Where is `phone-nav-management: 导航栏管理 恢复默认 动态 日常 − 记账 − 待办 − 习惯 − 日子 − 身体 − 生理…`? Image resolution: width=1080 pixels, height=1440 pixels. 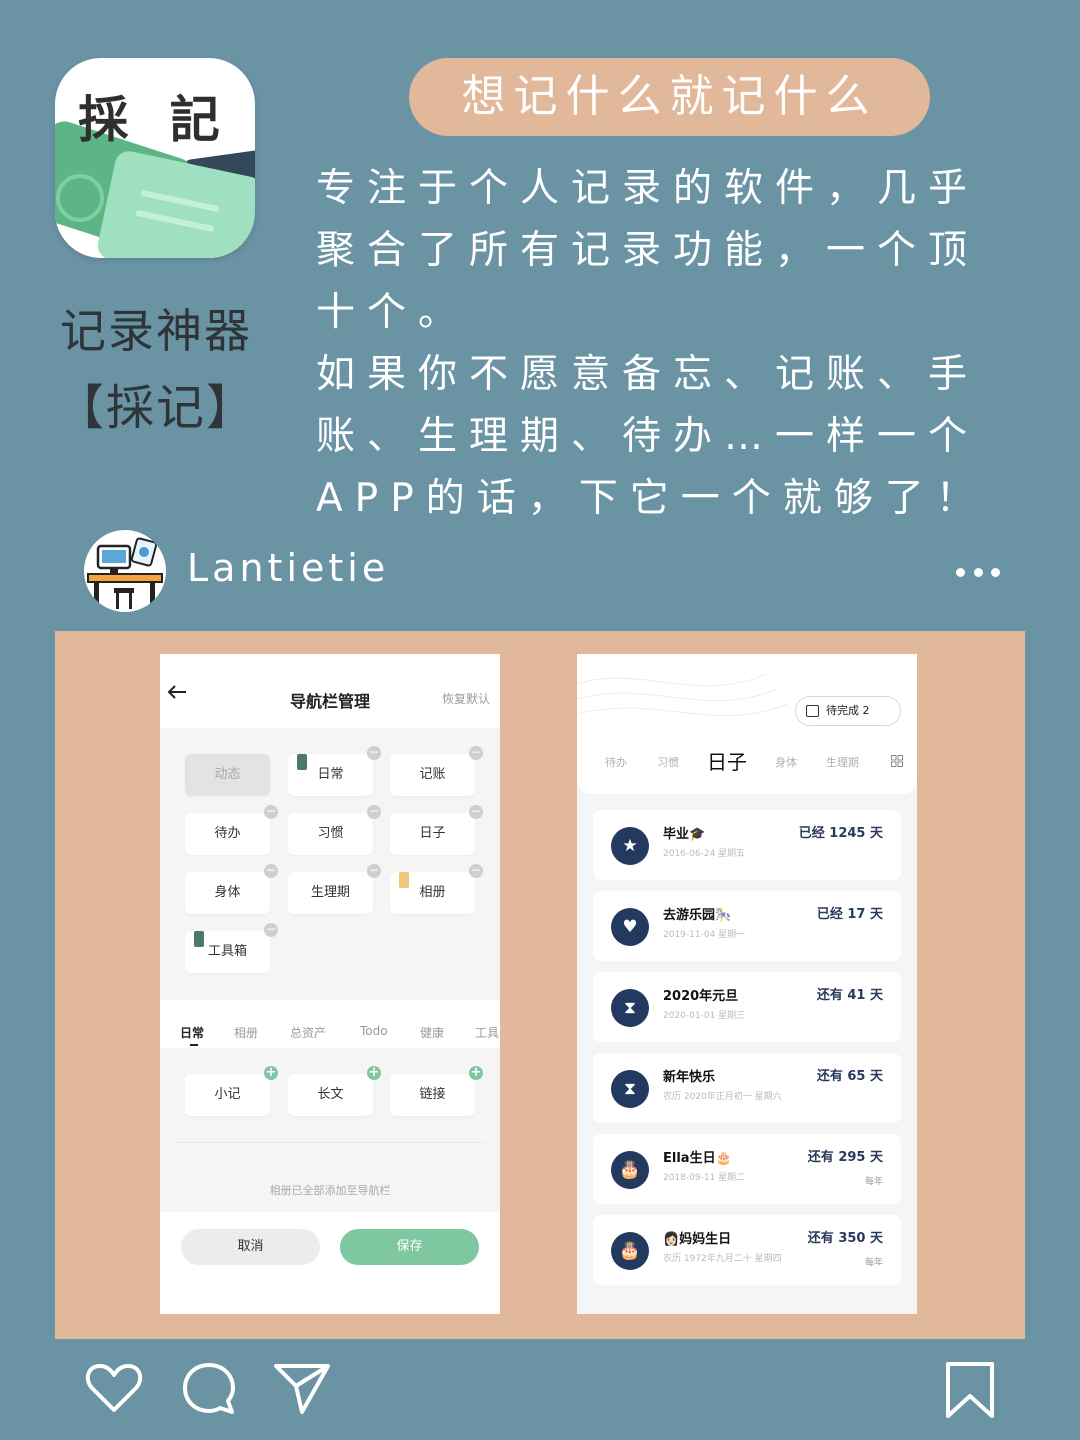
phone-nav-management: 导航栏管理 恢复默认 动态 日常 − 记账 − 待办 − 习惯 − 日子 − 身体 − 生理… is located at coordinates (330, 984).